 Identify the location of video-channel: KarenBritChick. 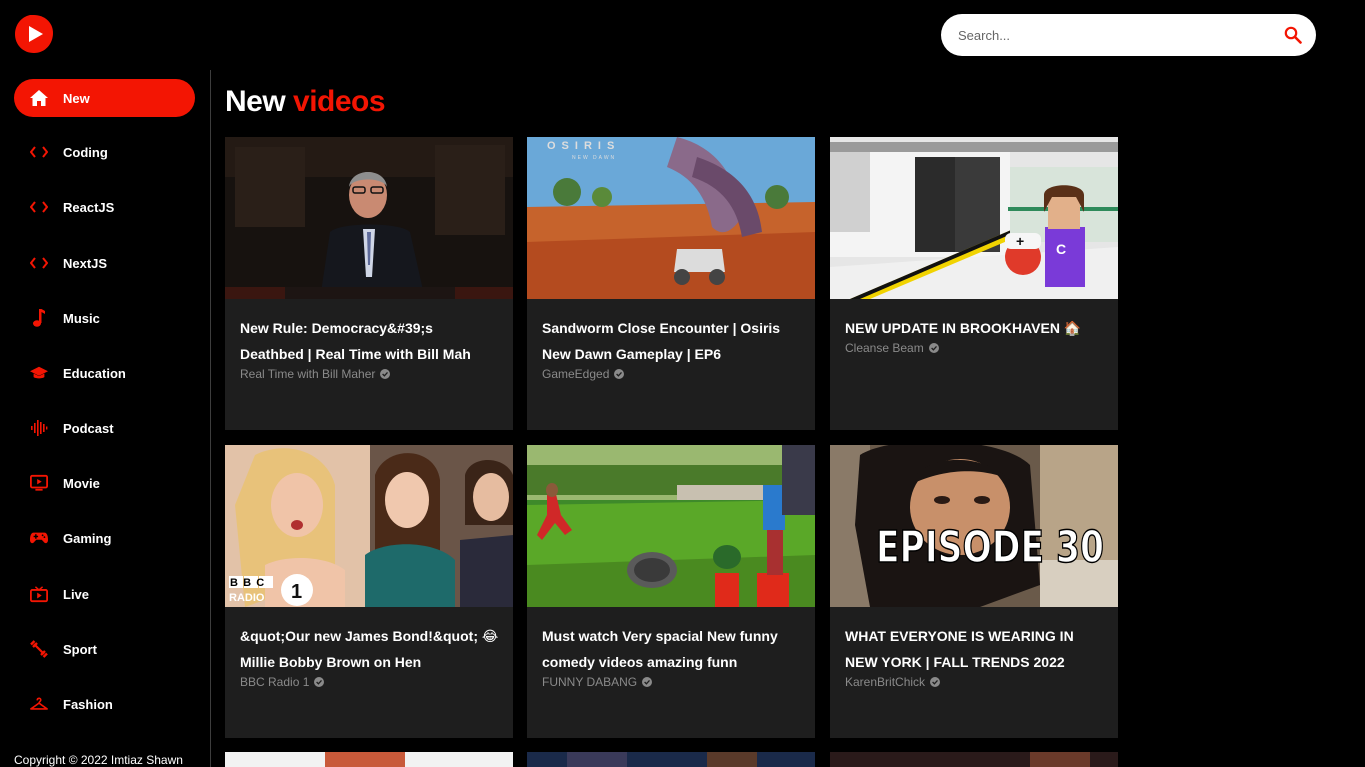
(974, 682).